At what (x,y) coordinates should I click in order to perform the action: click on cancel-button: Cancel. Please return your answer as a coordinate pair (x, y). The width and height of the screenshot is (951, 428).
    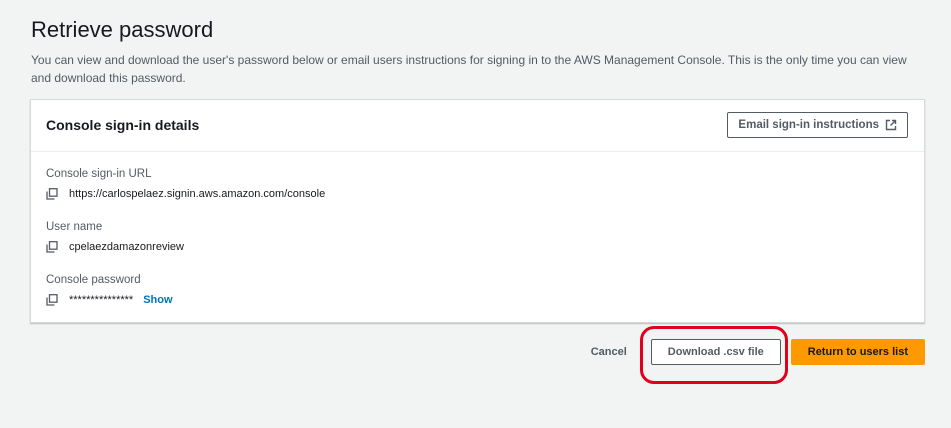
    Looking at the image, I should click on (609, 352).